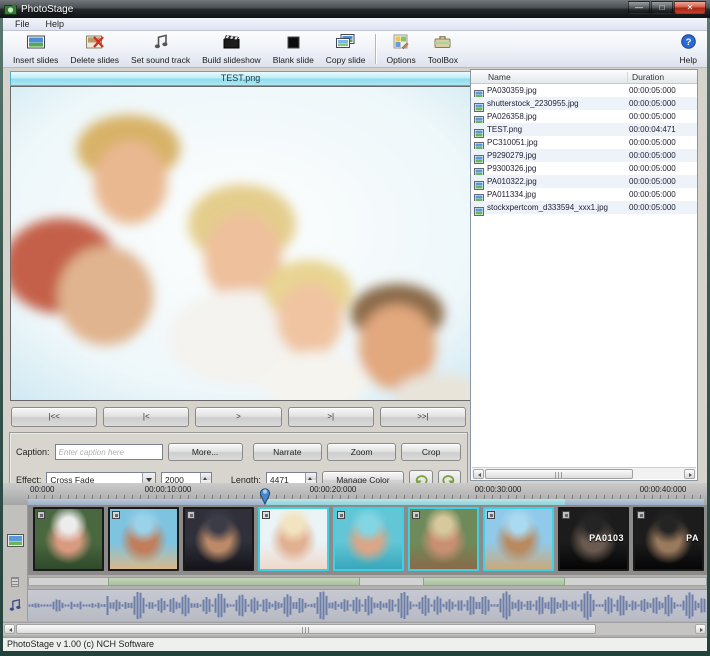 This screenshot has width=710, height=656. What do you see at coordinates (584, 195) in the screenshot?
I see `file-row: PA011334.jpg 00:00:05:000` at bounding box center [584, 195].